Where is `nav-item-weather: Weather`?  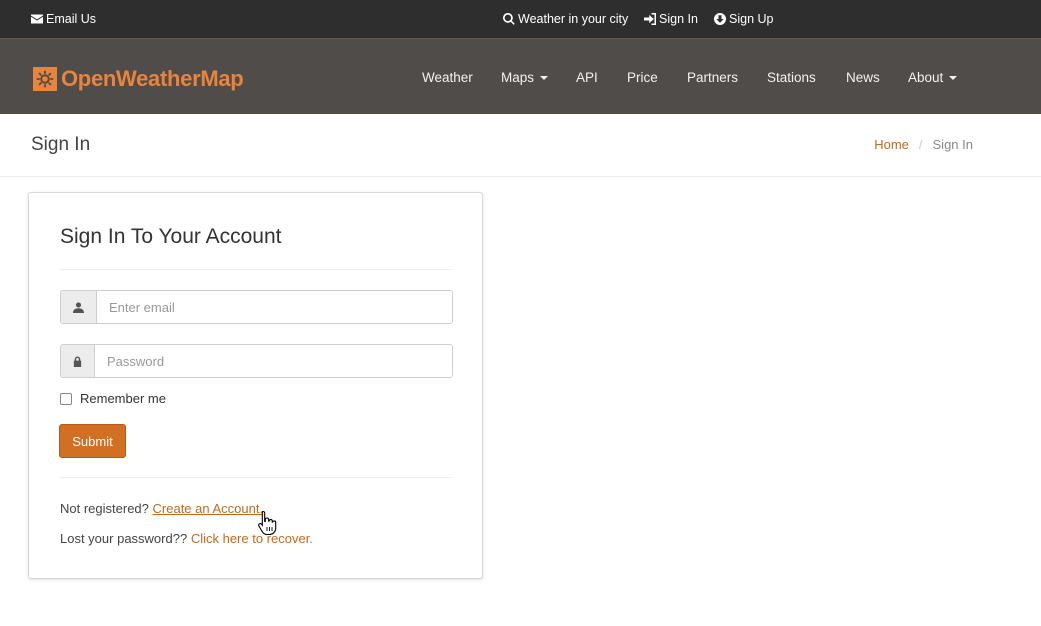 nav-item-weather: Weather is located at coordinates (447, 77).